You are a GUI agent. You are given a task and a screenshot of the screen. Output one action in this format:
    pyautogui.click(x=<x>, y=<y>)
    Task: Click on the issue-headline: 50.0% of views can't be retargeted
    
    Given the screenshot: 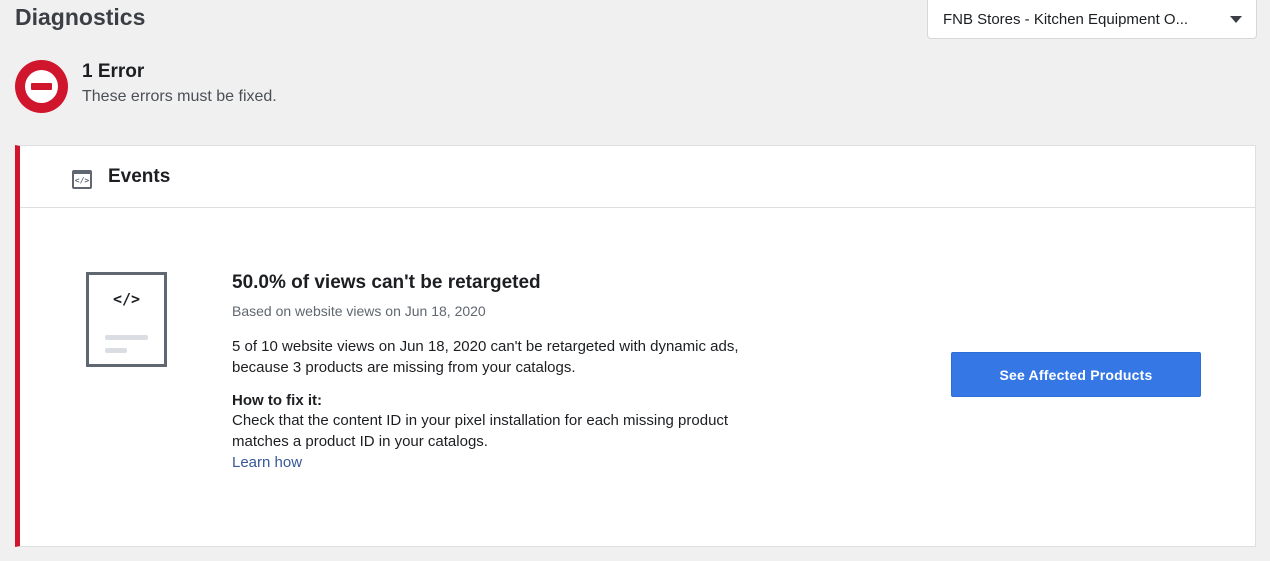 What is the action you would take?
    pyautogui.click(x=386, y=282)
    